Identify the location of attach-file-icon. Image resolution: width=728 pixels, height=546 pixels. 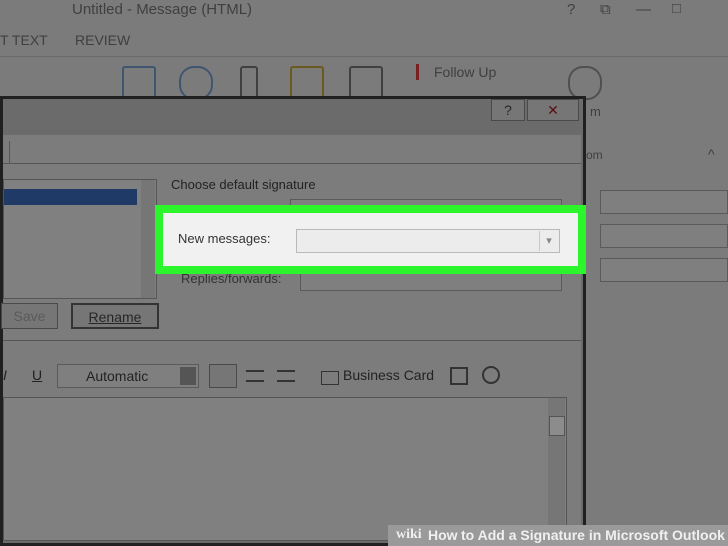
(249, 83).